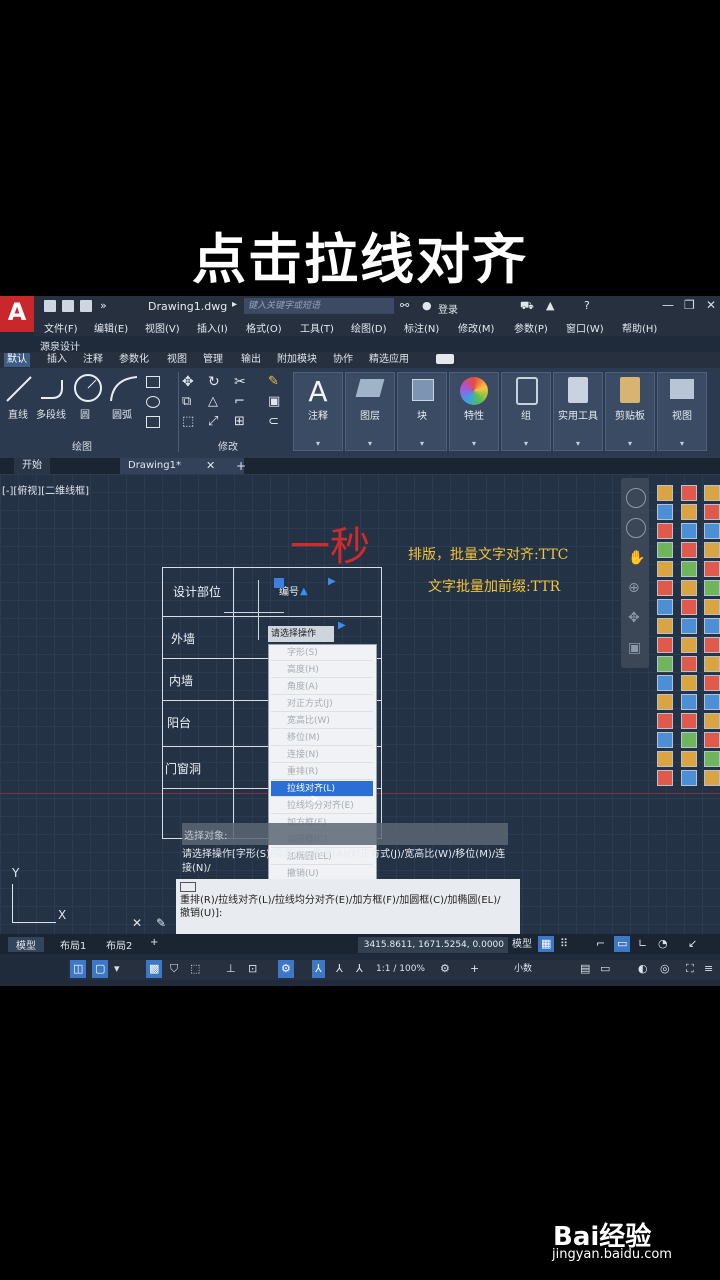 The image size is (720, 1280). I want to click on menu-tools: 工具(T), so click(317, 327).